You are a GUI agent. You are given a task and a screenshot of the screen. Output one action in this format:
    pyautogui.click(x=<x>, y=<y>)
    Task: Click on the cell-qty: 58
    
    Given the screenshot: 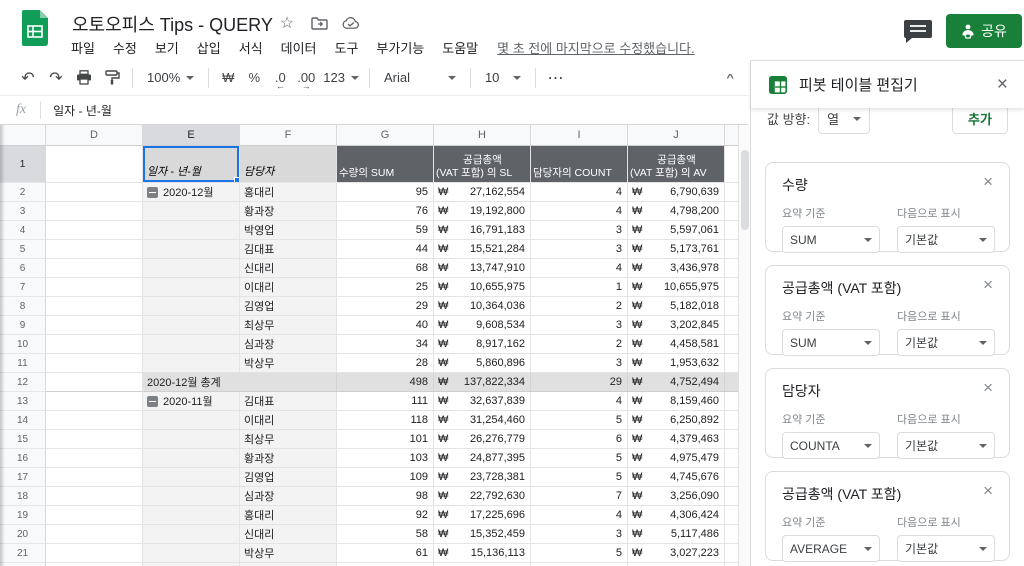 What is the action you would take?
    pyautogui.click(x=385, y=534)
    